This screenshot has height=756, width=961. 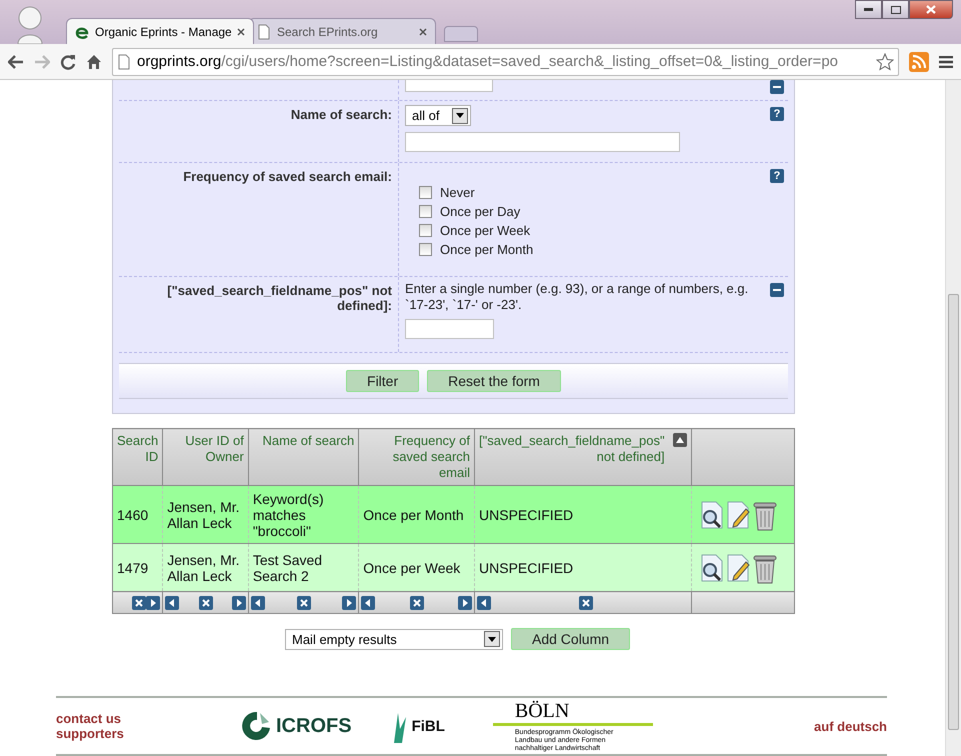 I want to click on reload-icon, so click(x=68, y=62).